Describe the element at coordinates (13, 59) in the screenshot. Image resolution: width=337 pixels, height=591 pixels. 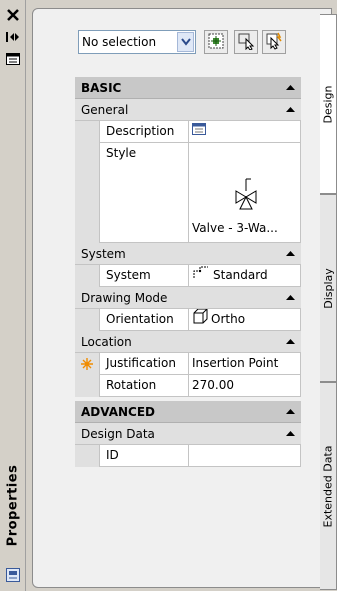
I see `properties-menu-icon` at that location.